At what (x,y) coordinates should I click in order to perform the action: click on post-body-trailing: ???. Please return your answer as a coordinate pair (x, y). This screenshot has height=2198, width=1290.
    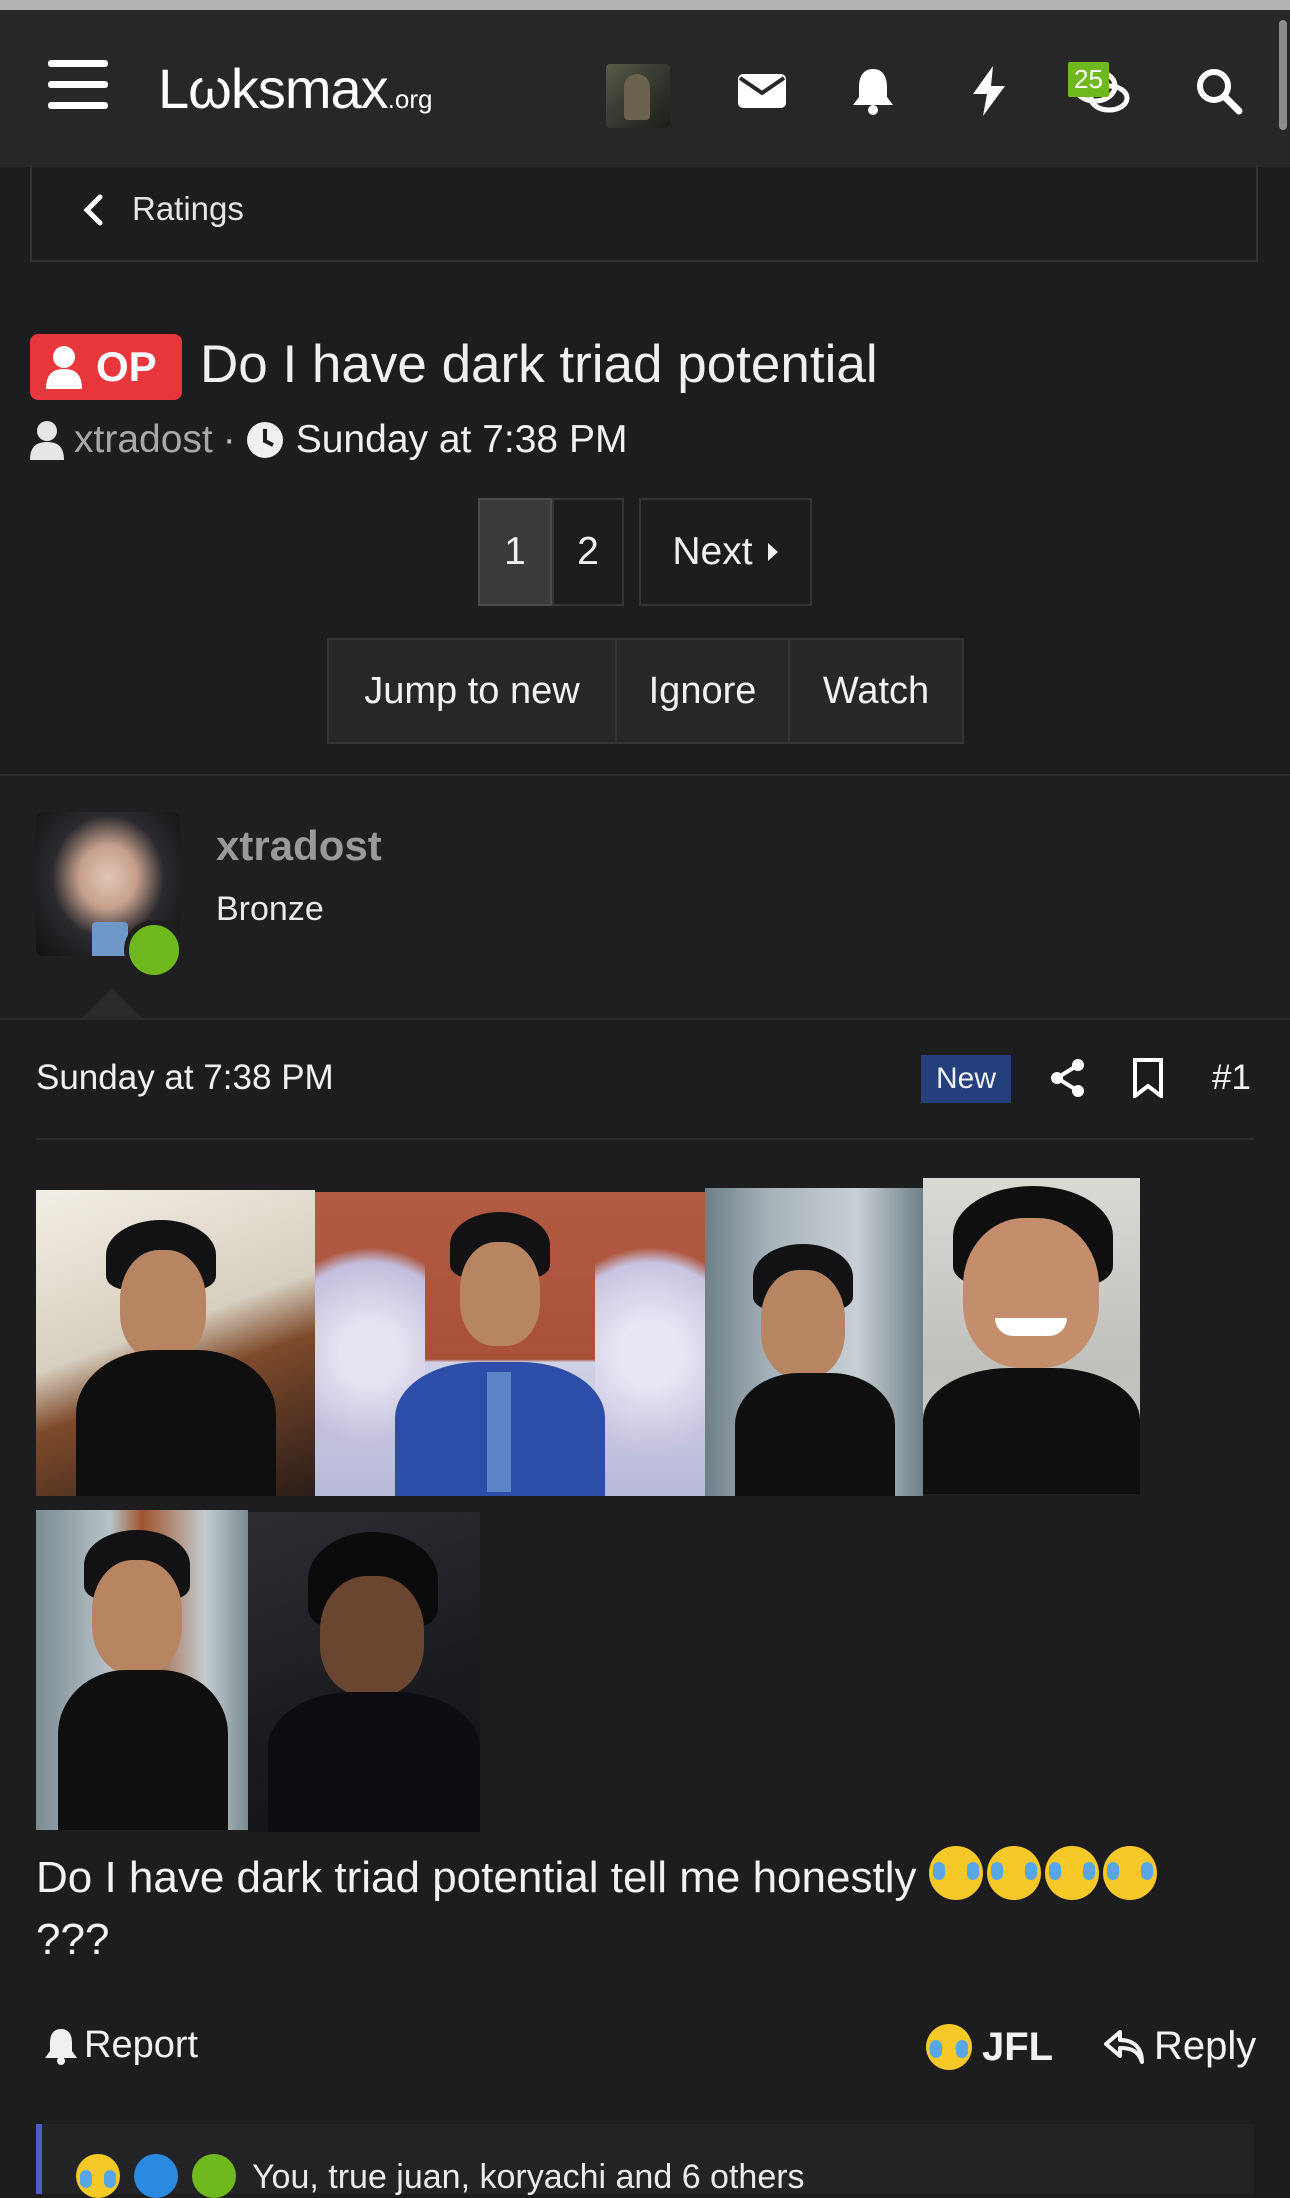
    Looking at the image, I should click on (73, 1939).